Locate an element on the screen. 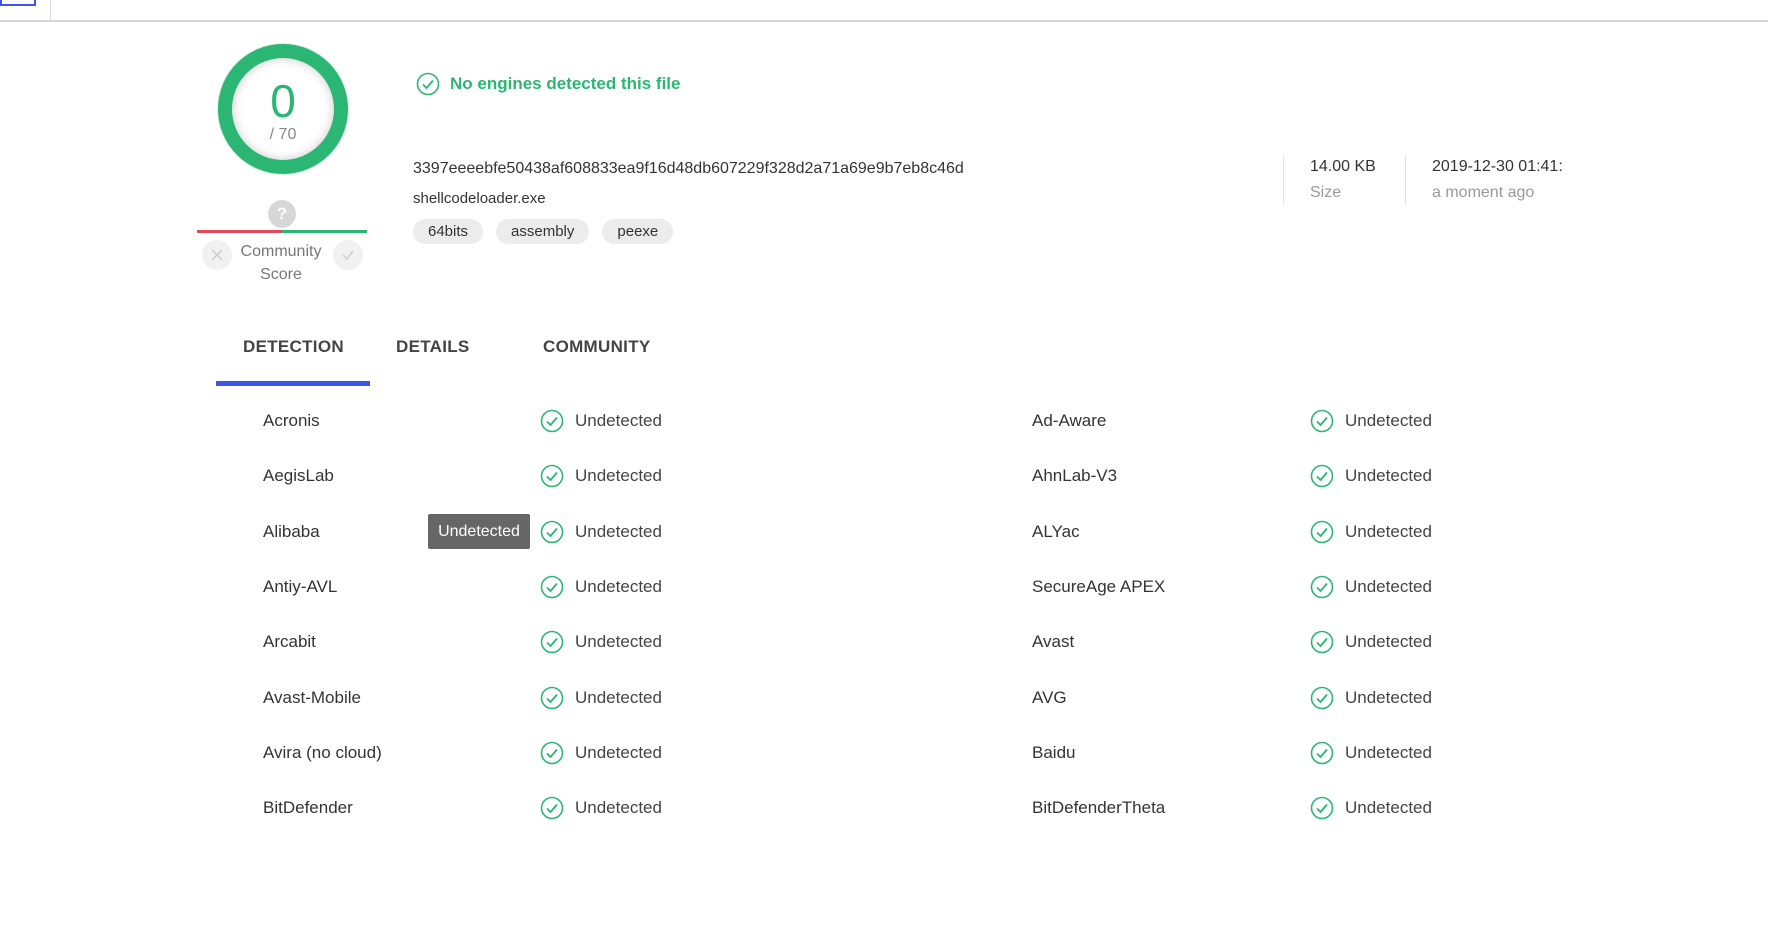 The height and width of the screenshot is (938, 1768). file-size-value: 14.00 KB is located at coordinates (1343, 166).